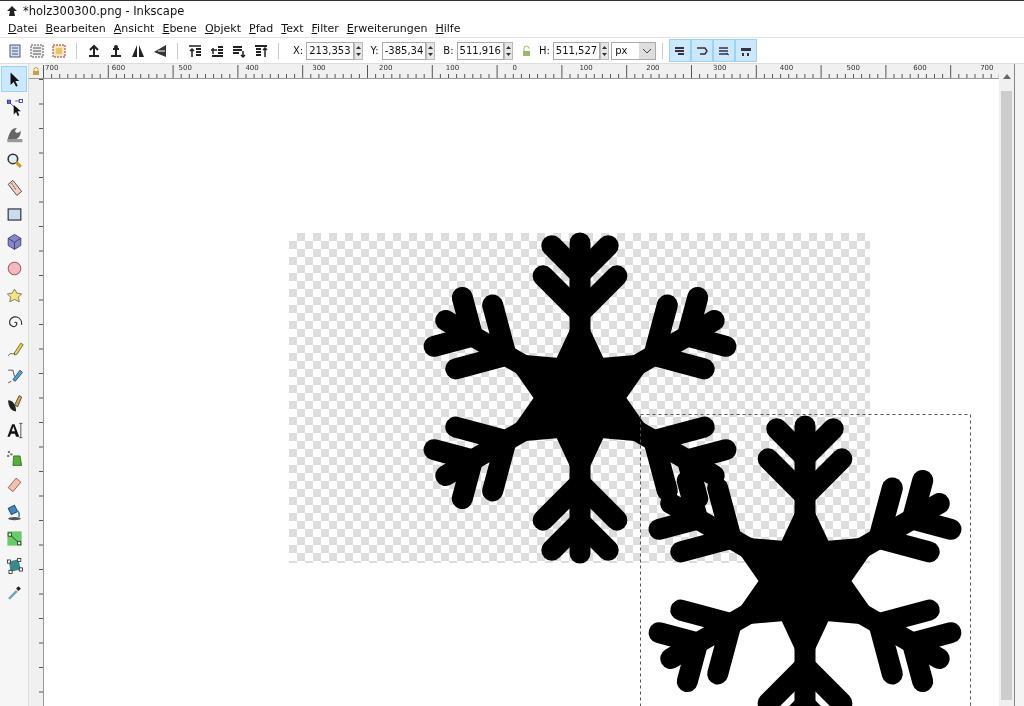 This screenshot has width=1024, height=706. What do you see at coordinates (330, 50) in the screenshot?
I see `number-field: 213,353` at bounding box center [330, 50].